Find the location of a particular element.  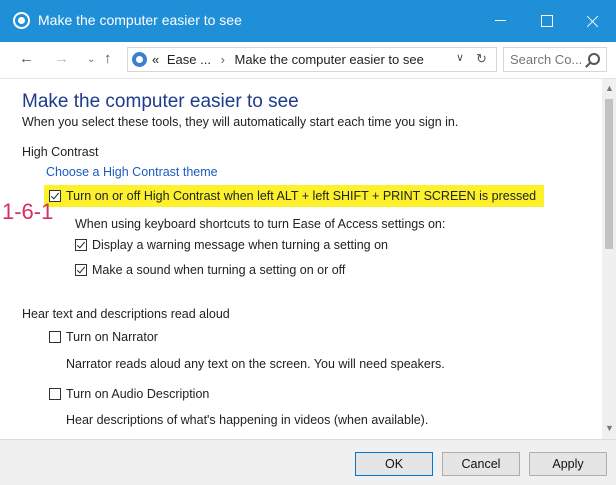

scroll-down-icon: ▼ is located at coordinates (609, 428).